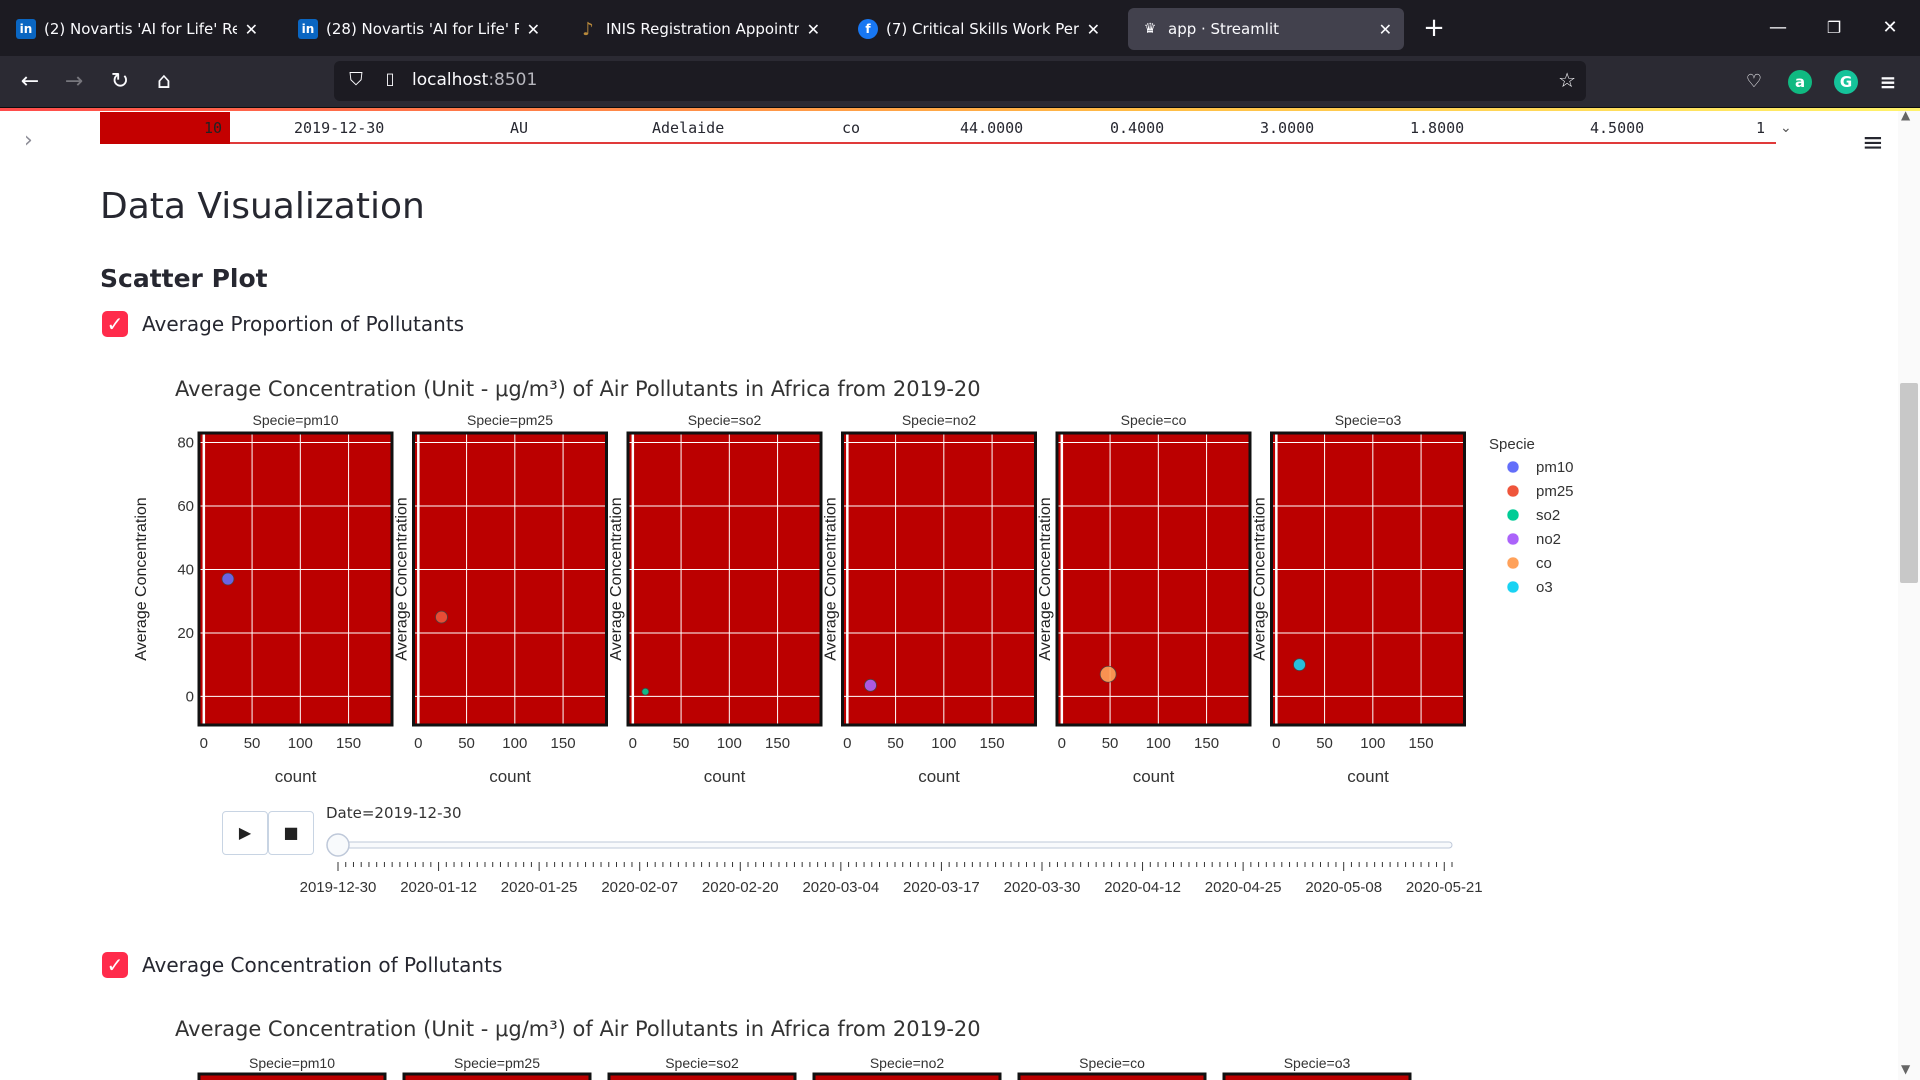  What do you see at coordinates (1513, 587) in the screenshot?
I see `legend-marker-o3` at bounding box center [1513, 587].